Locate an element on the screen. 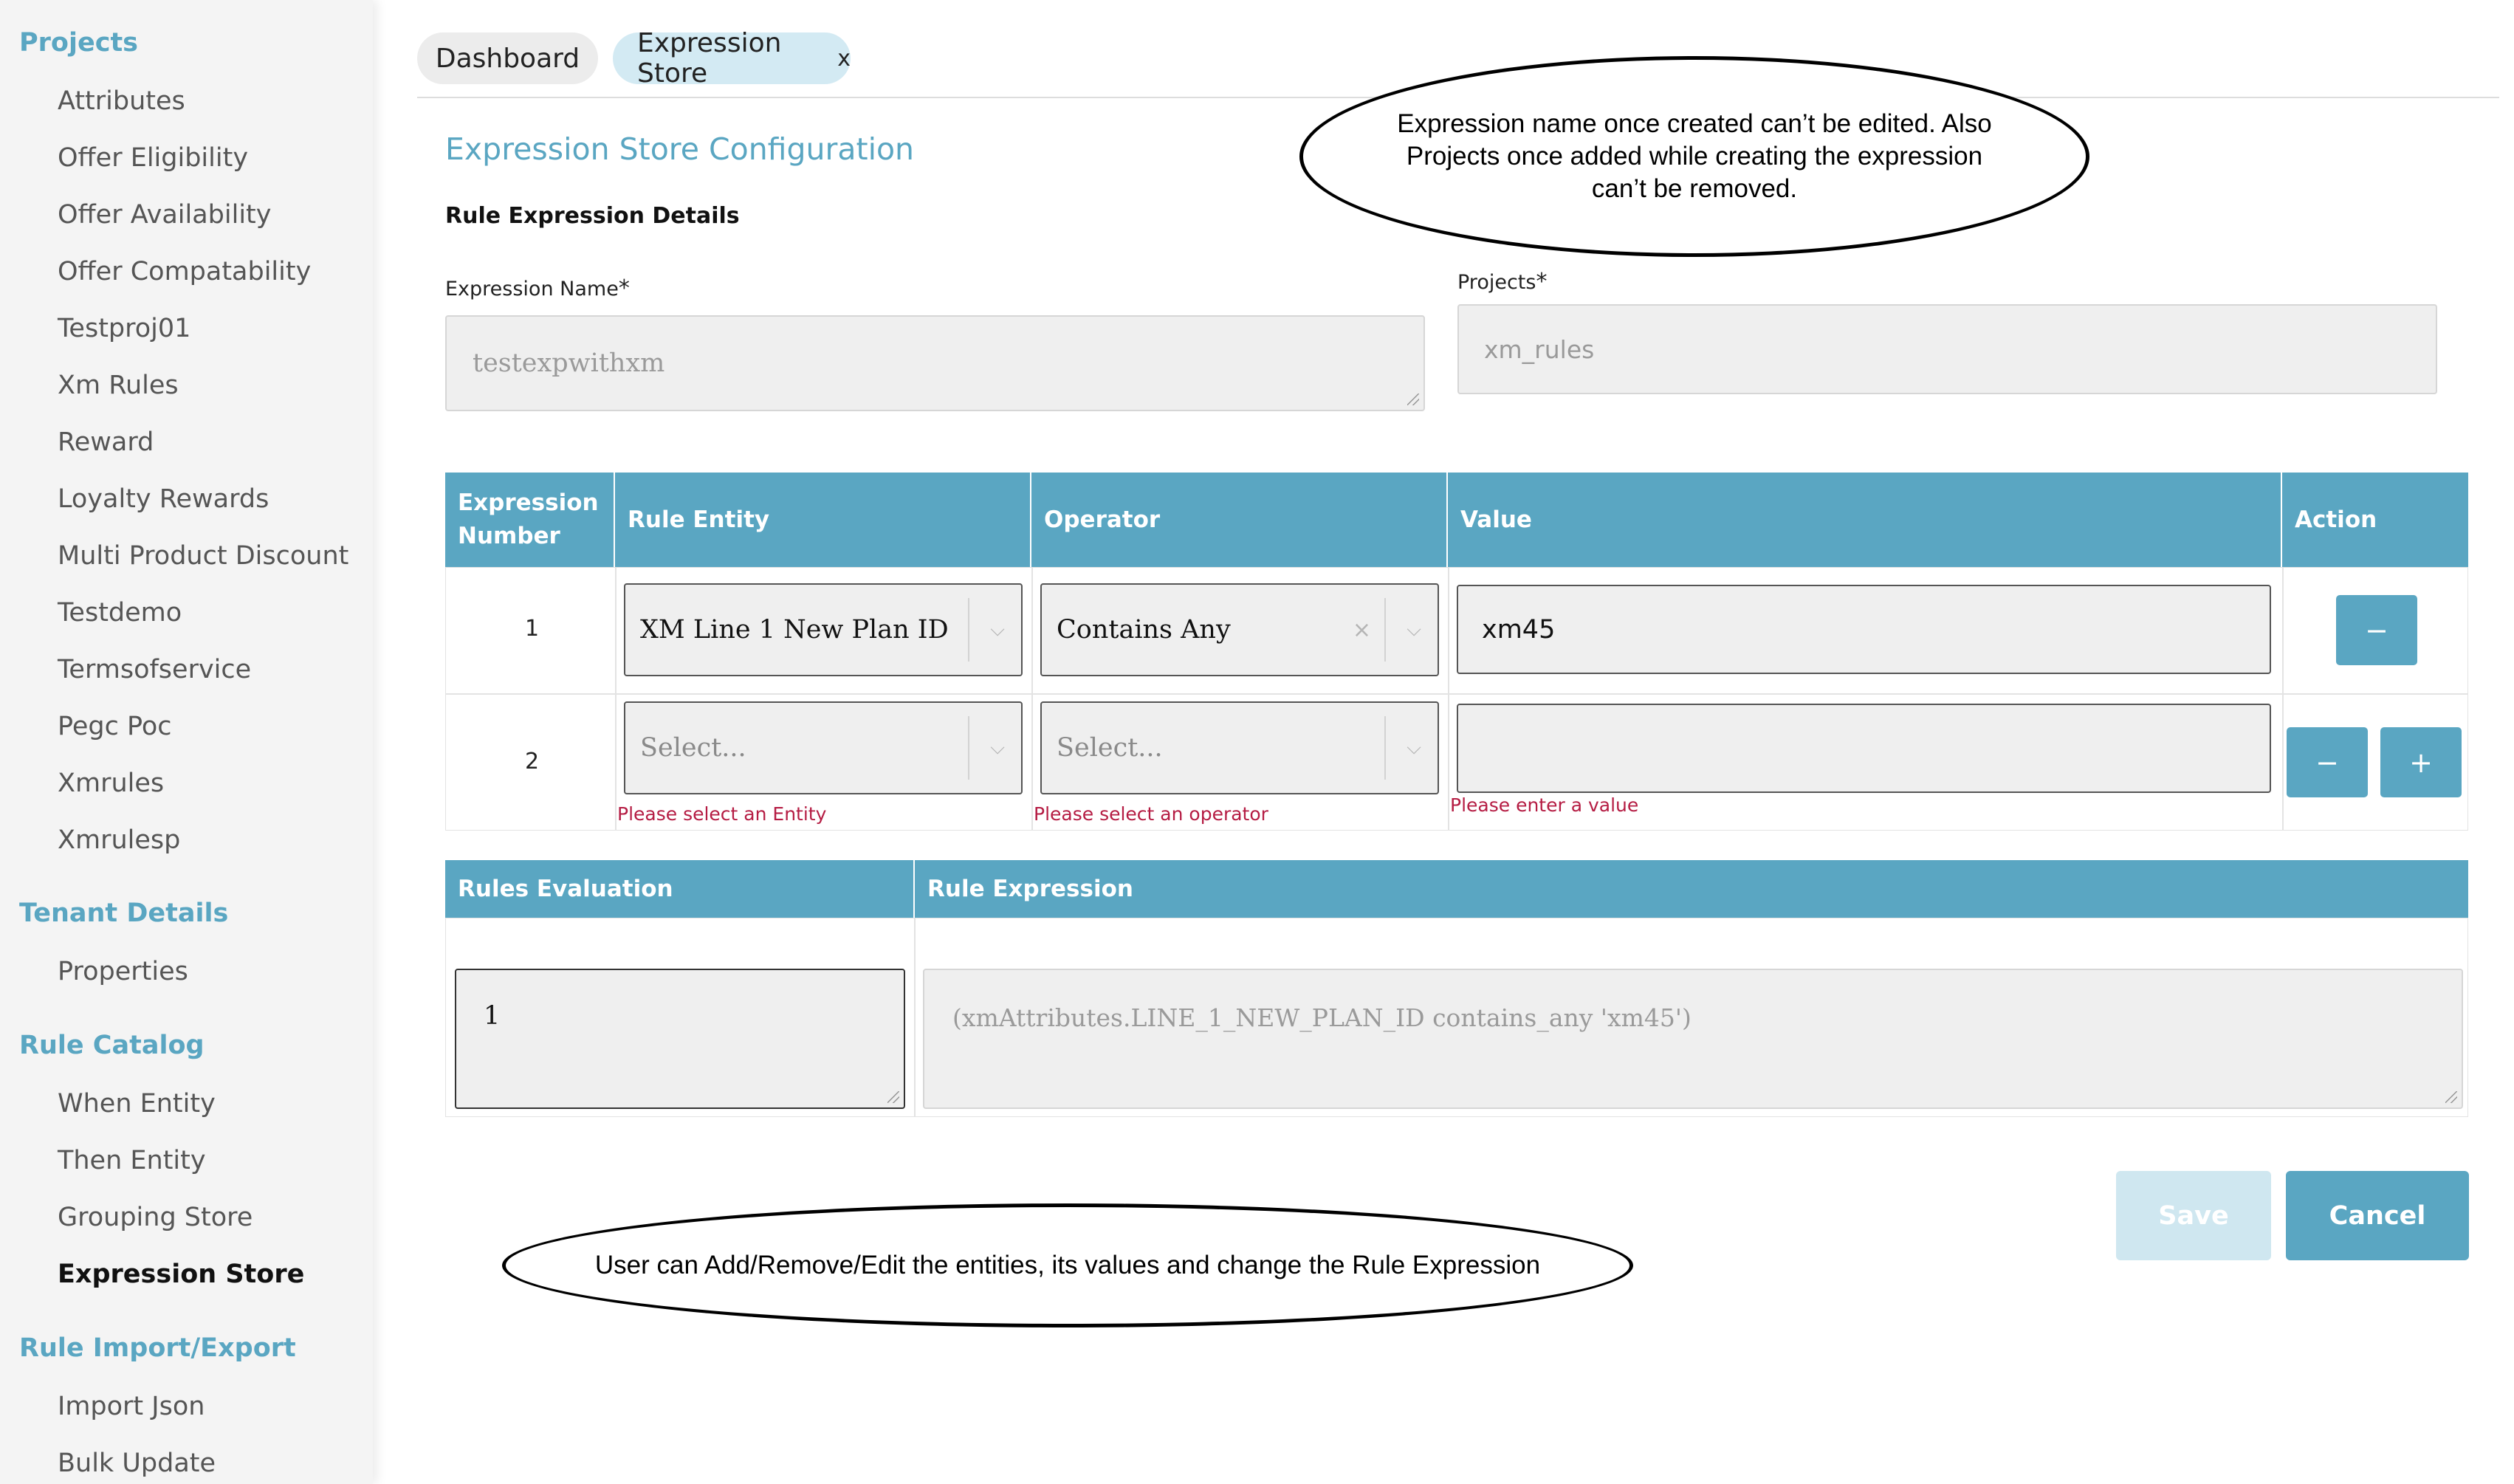 The image size is (2514, 1484). header-value: Value is located at coordinates (1865, 520).